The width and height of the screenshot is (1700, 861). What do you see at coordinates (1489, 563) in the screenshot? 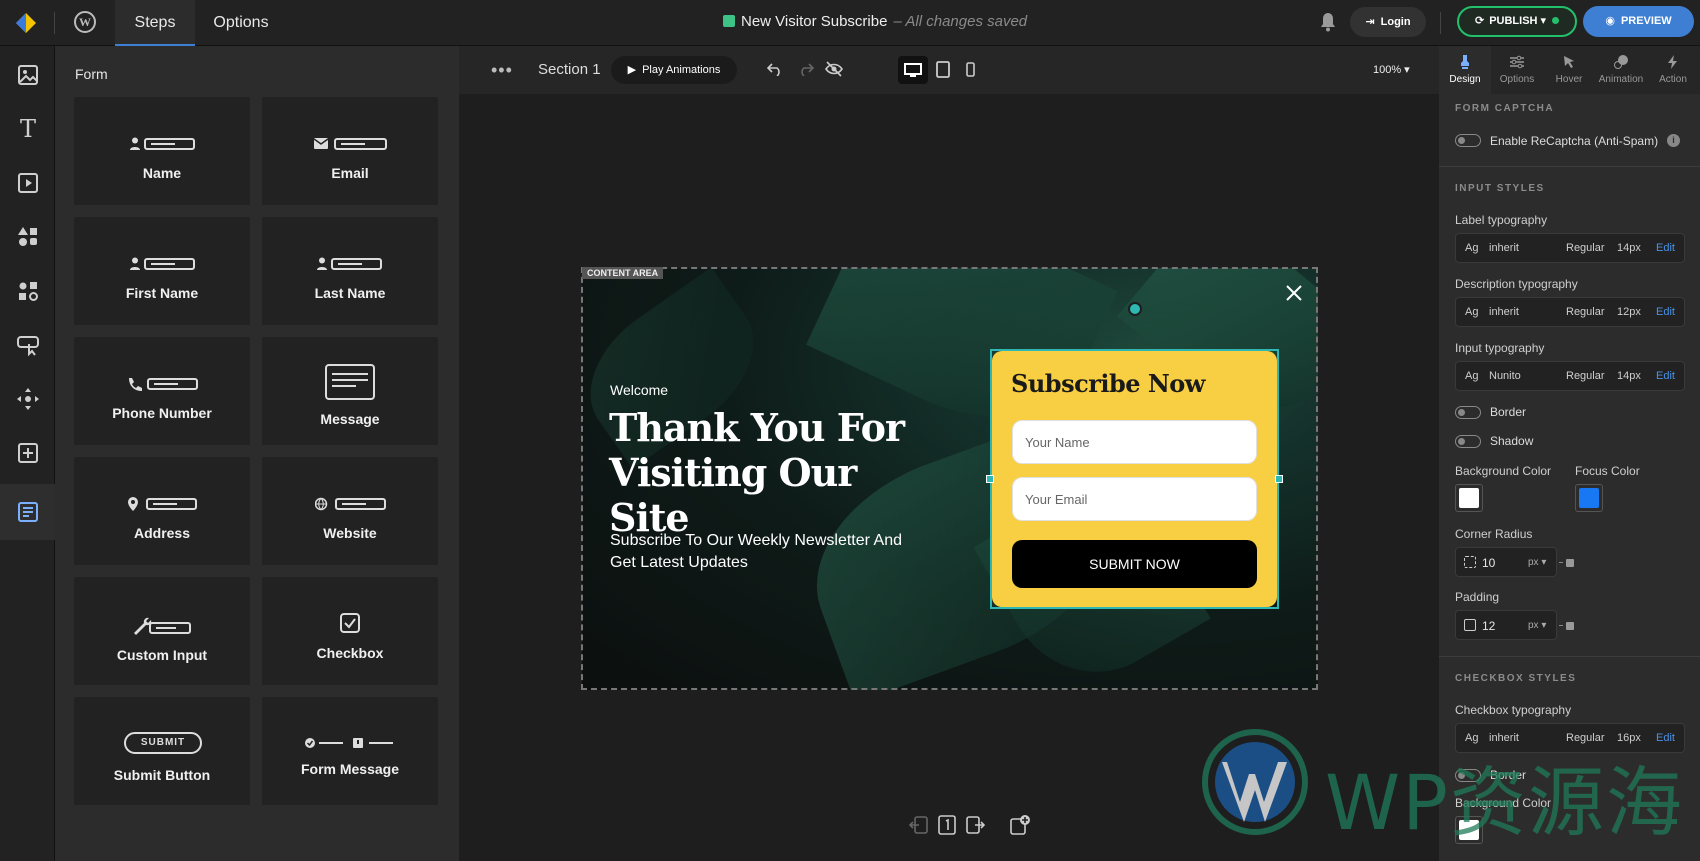
I see `radius-value: 10` at bounding box center [1489, 563].